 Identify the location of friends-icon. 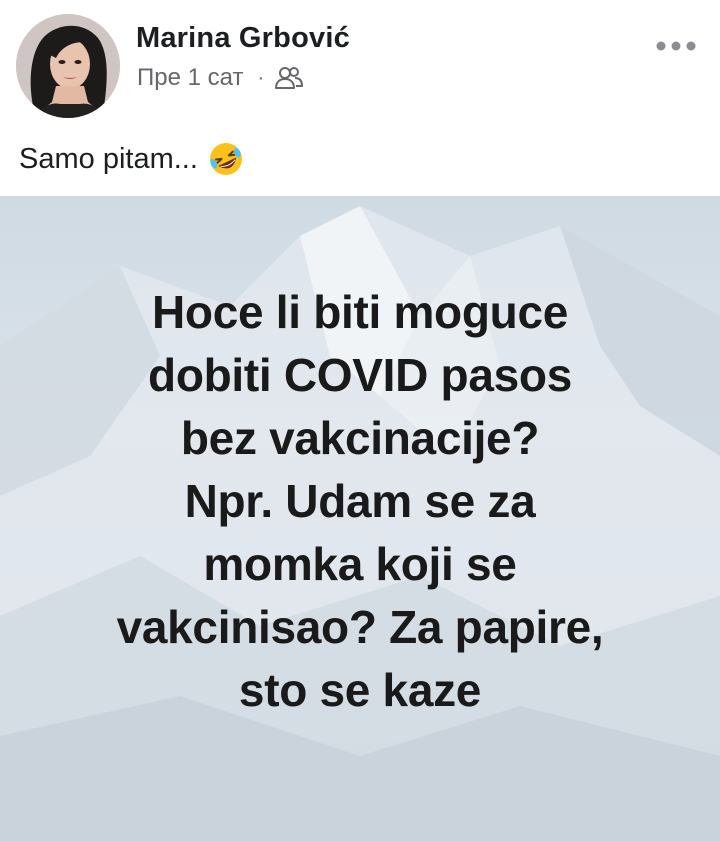
(289, 78).